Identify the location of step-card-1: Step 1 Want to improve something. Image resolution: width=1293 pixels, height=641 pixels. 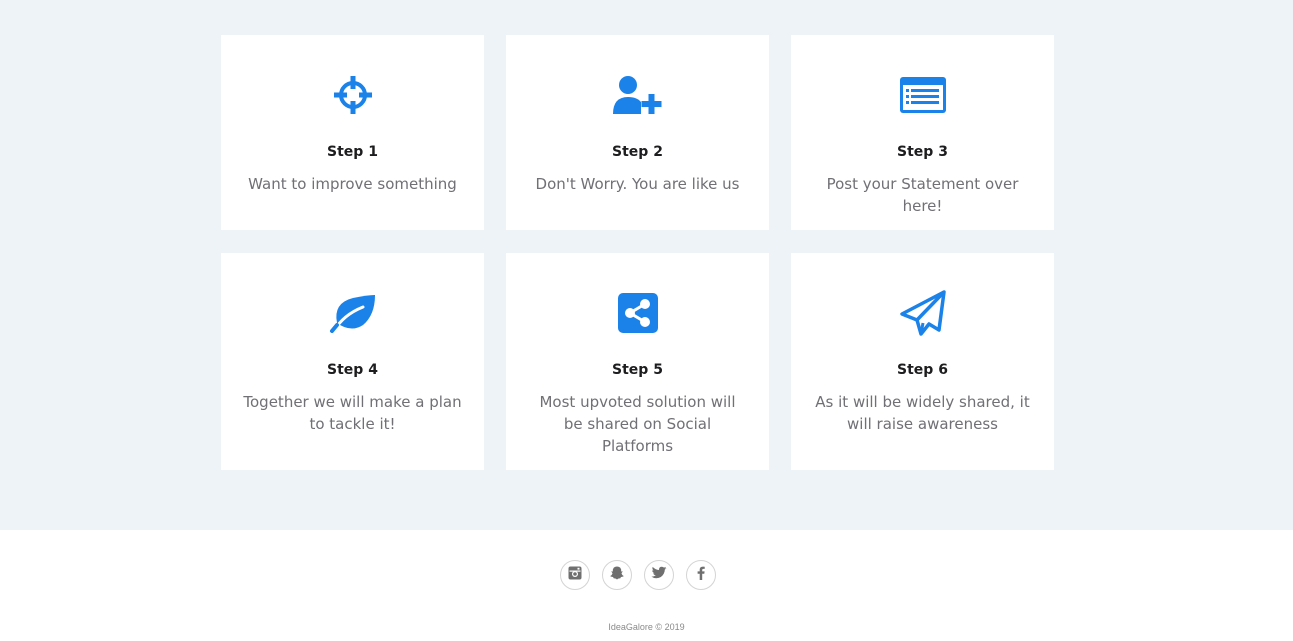
(352, 132).